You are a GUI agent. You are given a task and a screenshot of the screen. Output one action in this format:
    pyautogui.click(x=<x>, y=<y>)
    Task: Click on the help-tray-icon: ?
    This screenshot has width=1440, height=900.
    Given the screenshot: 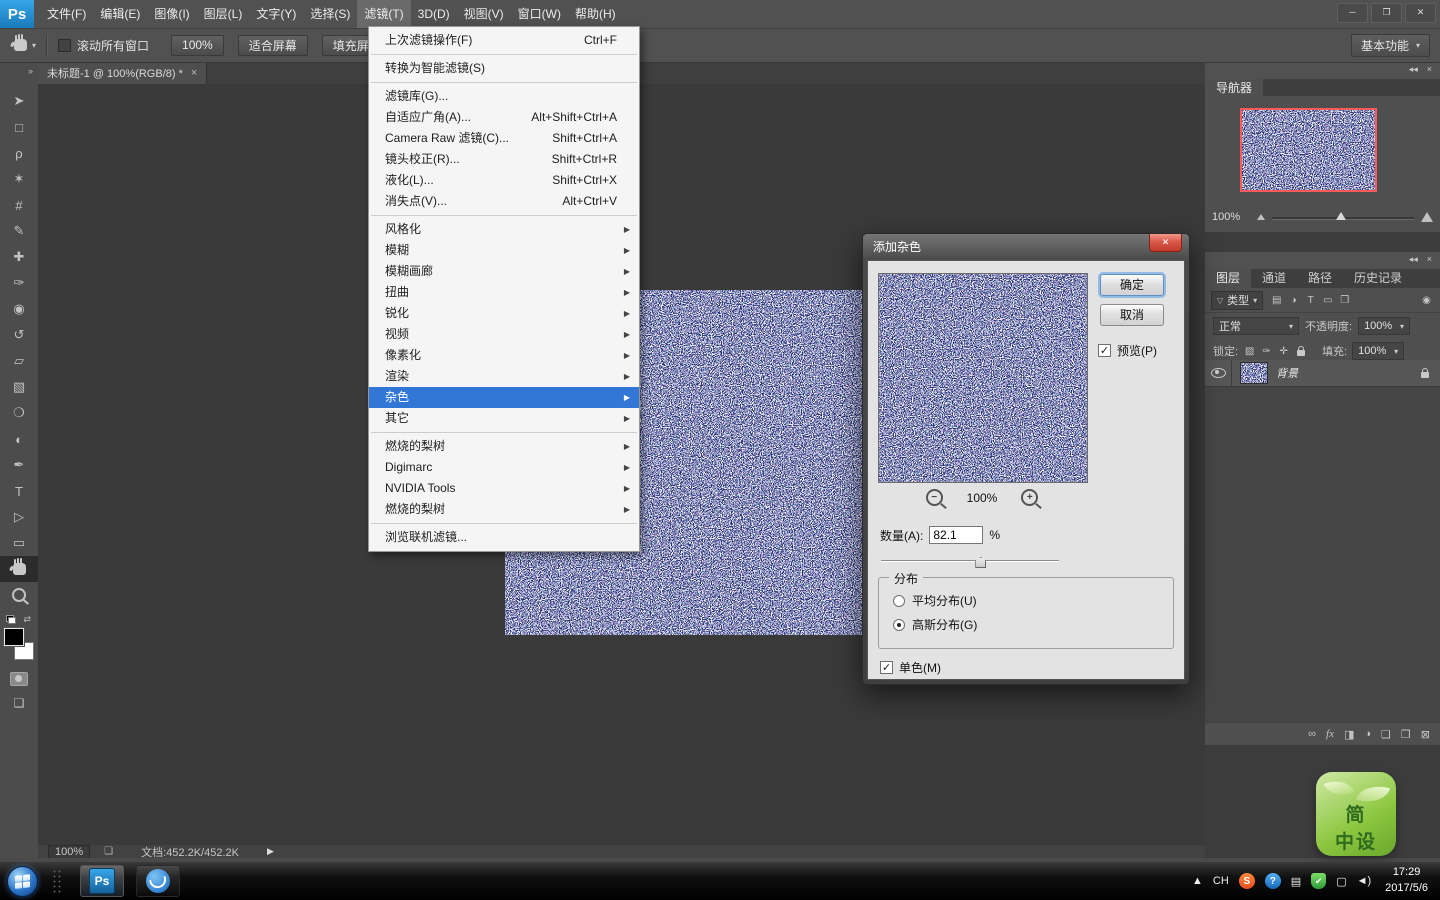 What is the action you would take?
    pyautogui.click(x=1272, y=881)
    